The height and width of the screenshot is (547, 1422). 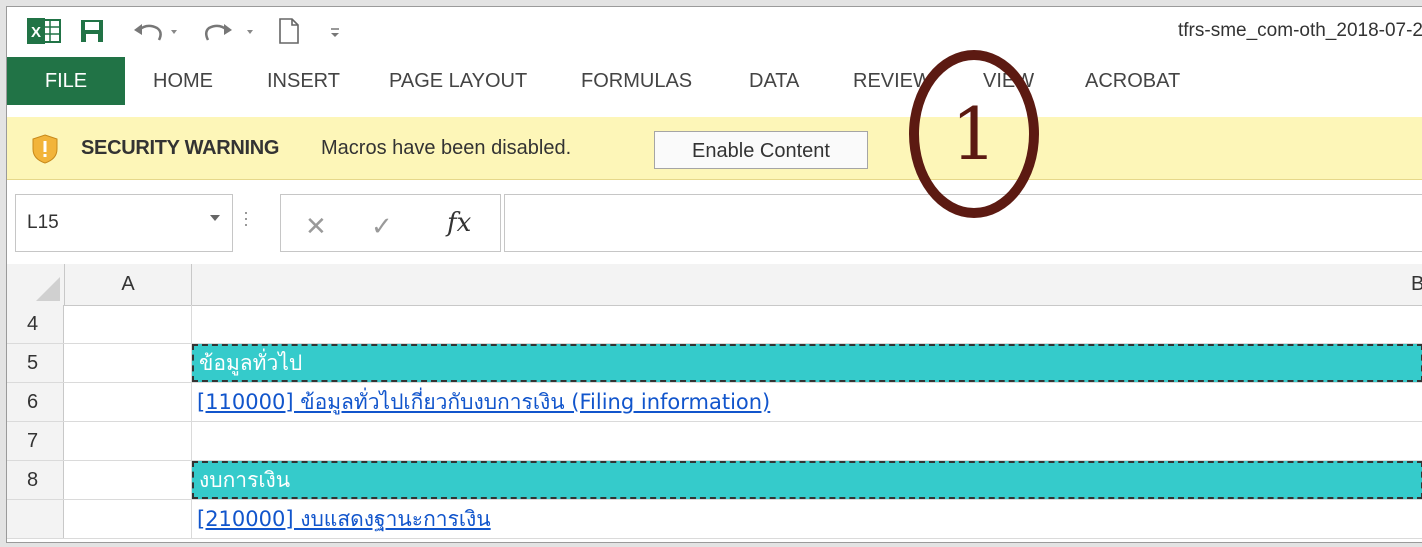 I want to click on security-warning-title: SECURITY WARNING, so click(x=180, y=148).